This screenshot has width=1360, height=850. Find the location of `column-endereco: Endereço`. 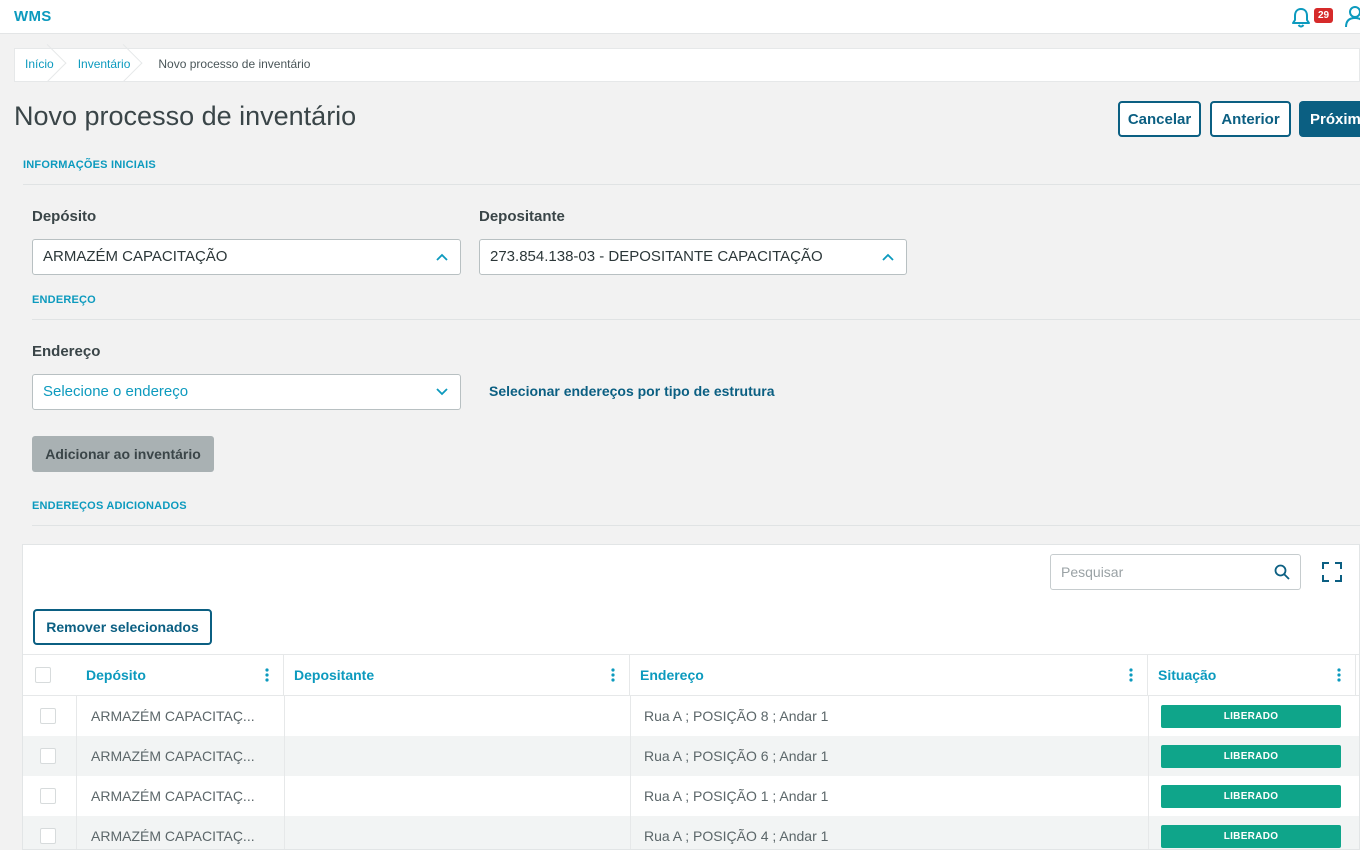

column-endereco: Endereço is located at coordinates (889, 675).